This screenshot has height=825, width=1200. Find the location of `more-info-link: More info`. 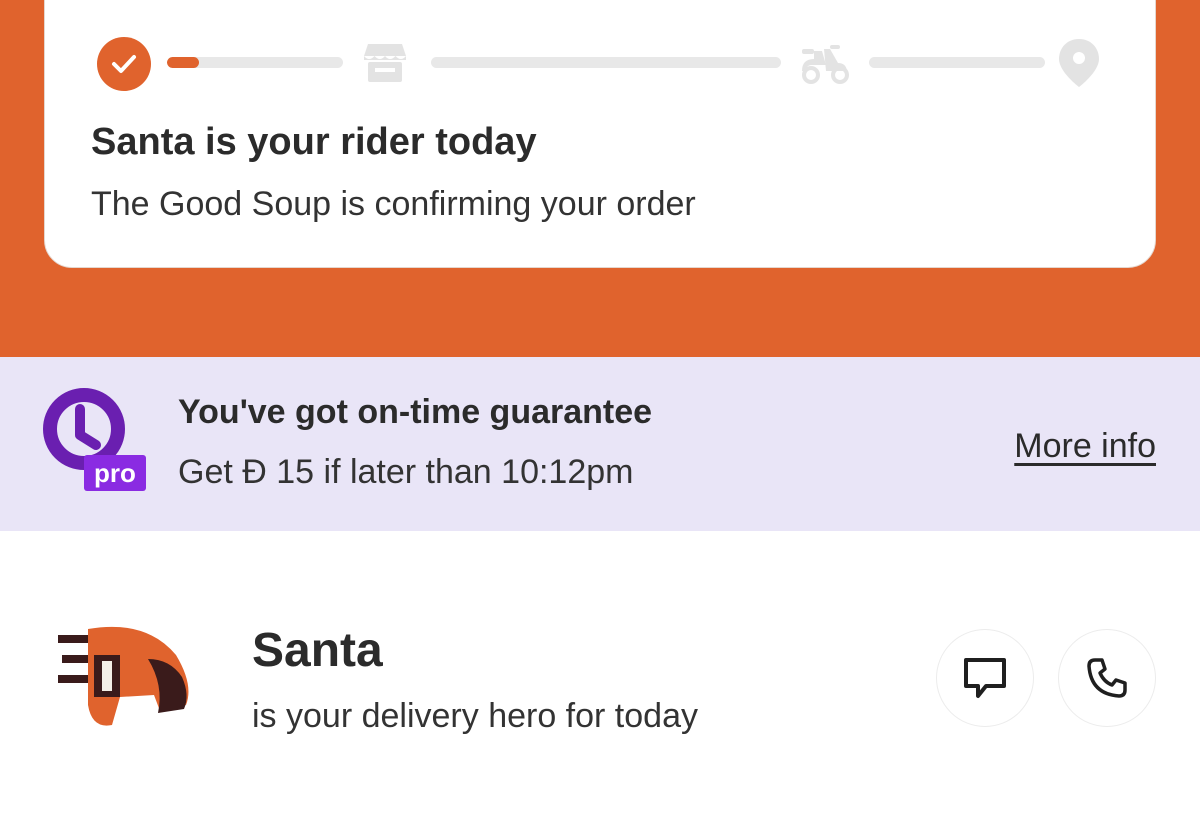

more-info-link: More info is located at coordinates (1085, 446).